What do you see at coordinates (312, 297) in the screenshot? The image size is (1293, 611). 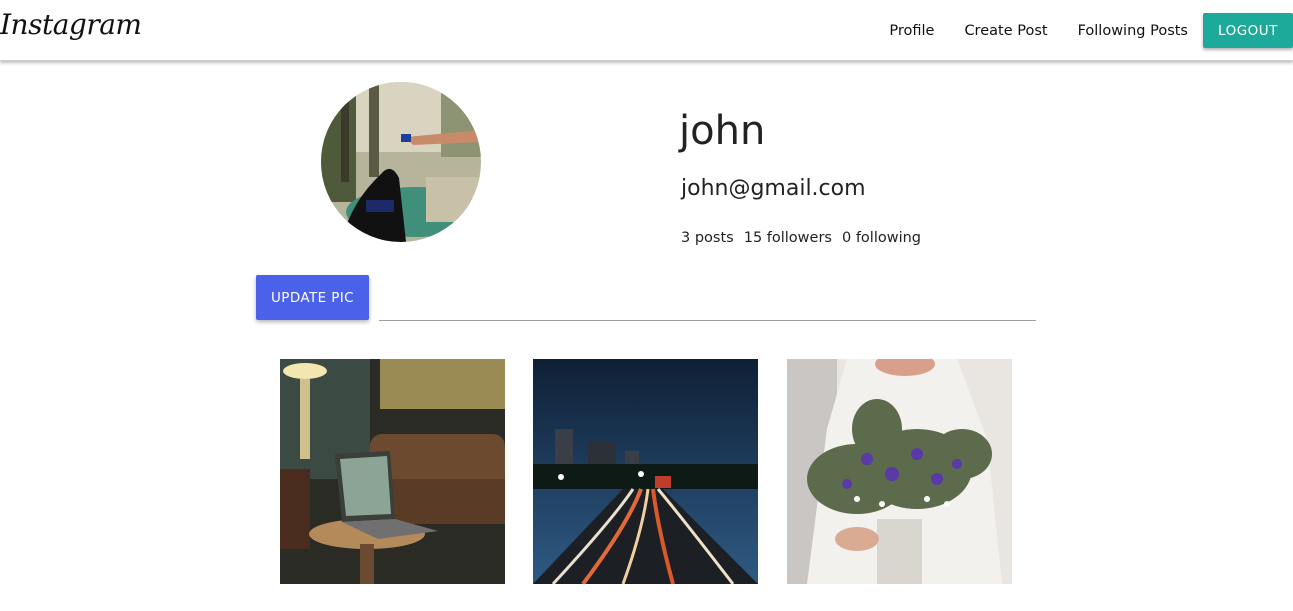 I see `update-pic-button: UPDATE PIC` at bounding box center [312, 297].